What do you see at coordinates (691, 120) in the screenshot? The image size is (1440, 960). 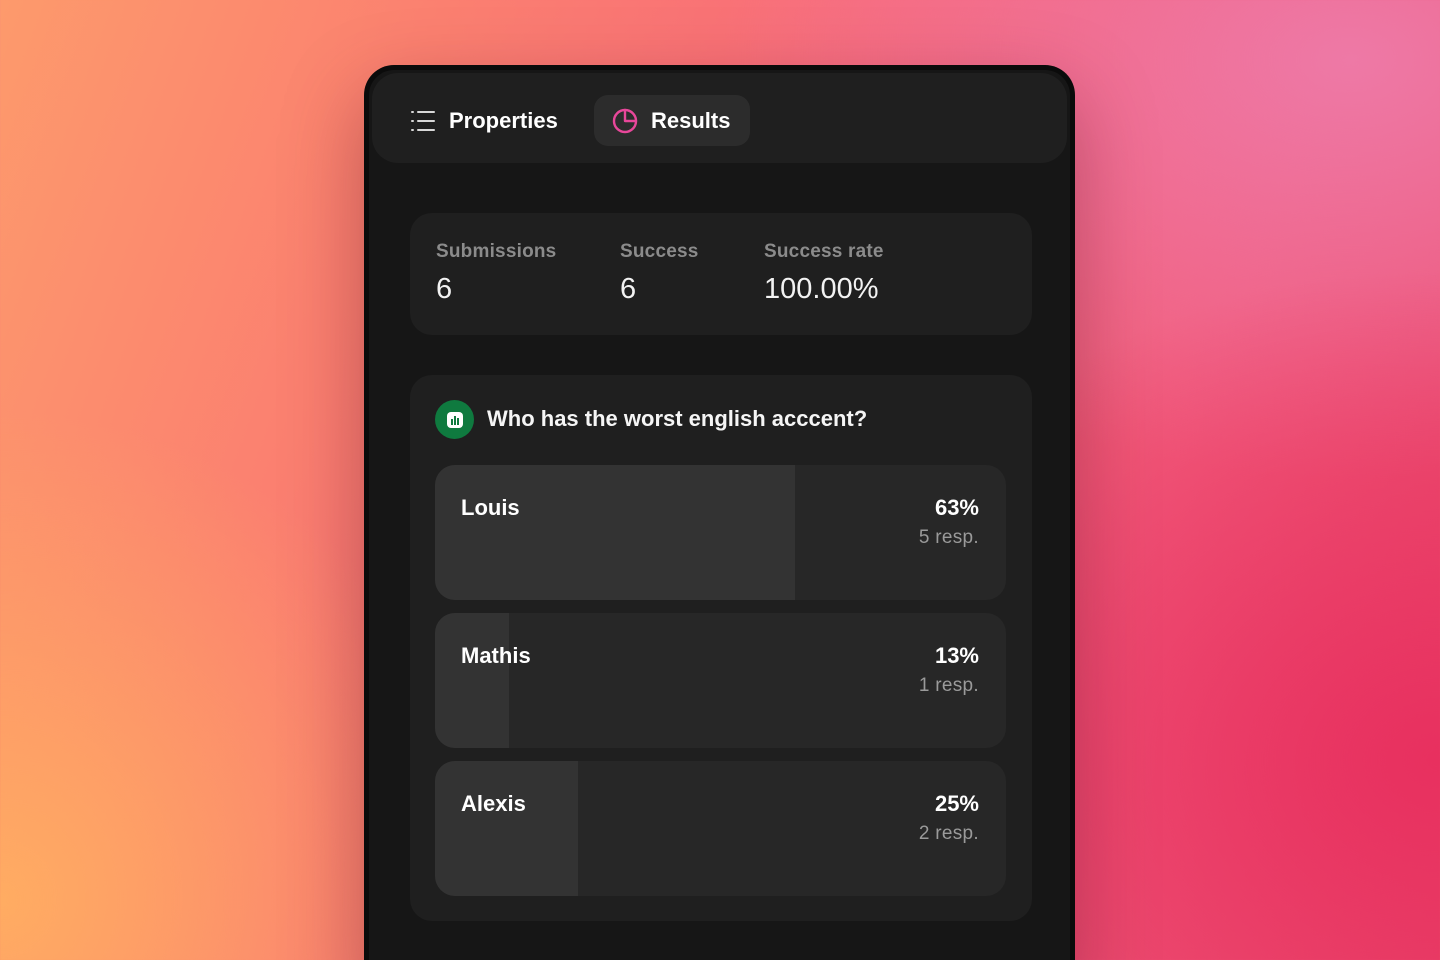 I see `tab-results-label: Results` at bounding box center [691, 120].